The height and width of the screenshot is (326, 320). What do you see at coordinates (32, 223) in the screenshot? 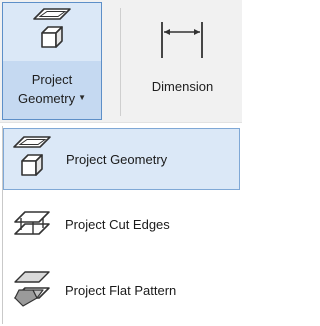
I see `project-cut-edges-icon` at bounding box center [32, 223].